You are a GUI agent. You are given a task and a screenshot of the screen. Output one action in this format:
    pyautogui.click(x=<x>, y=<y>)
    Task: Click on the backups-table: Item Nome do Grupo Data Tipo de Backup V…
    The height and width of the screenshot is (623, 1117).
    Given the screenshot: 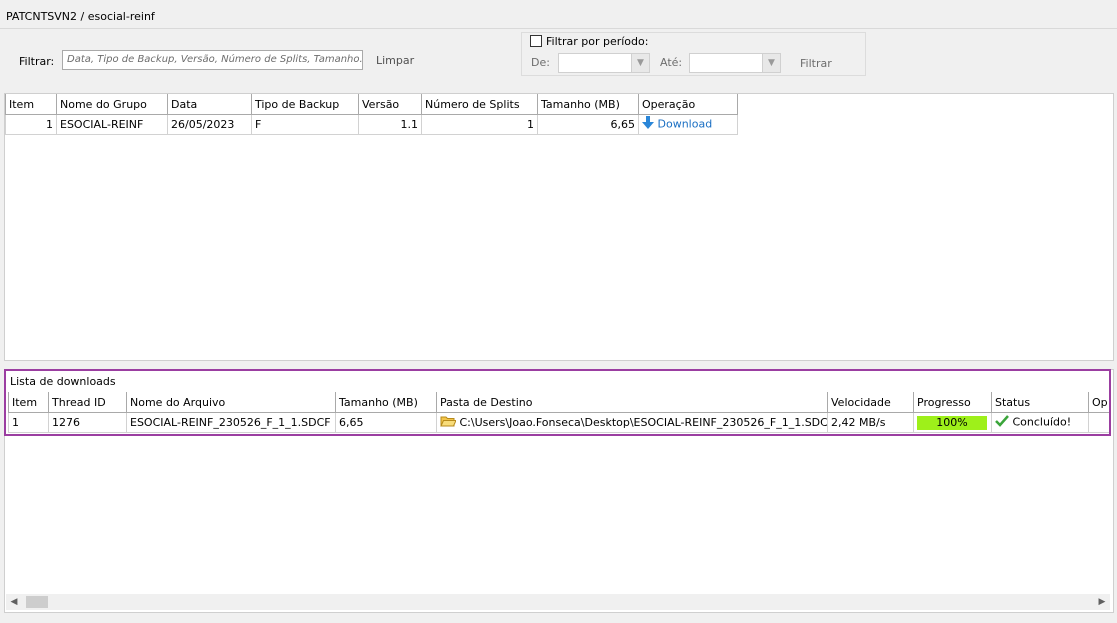 What is the action you would take?
    pyautogui.click(x=371, y=114)
    